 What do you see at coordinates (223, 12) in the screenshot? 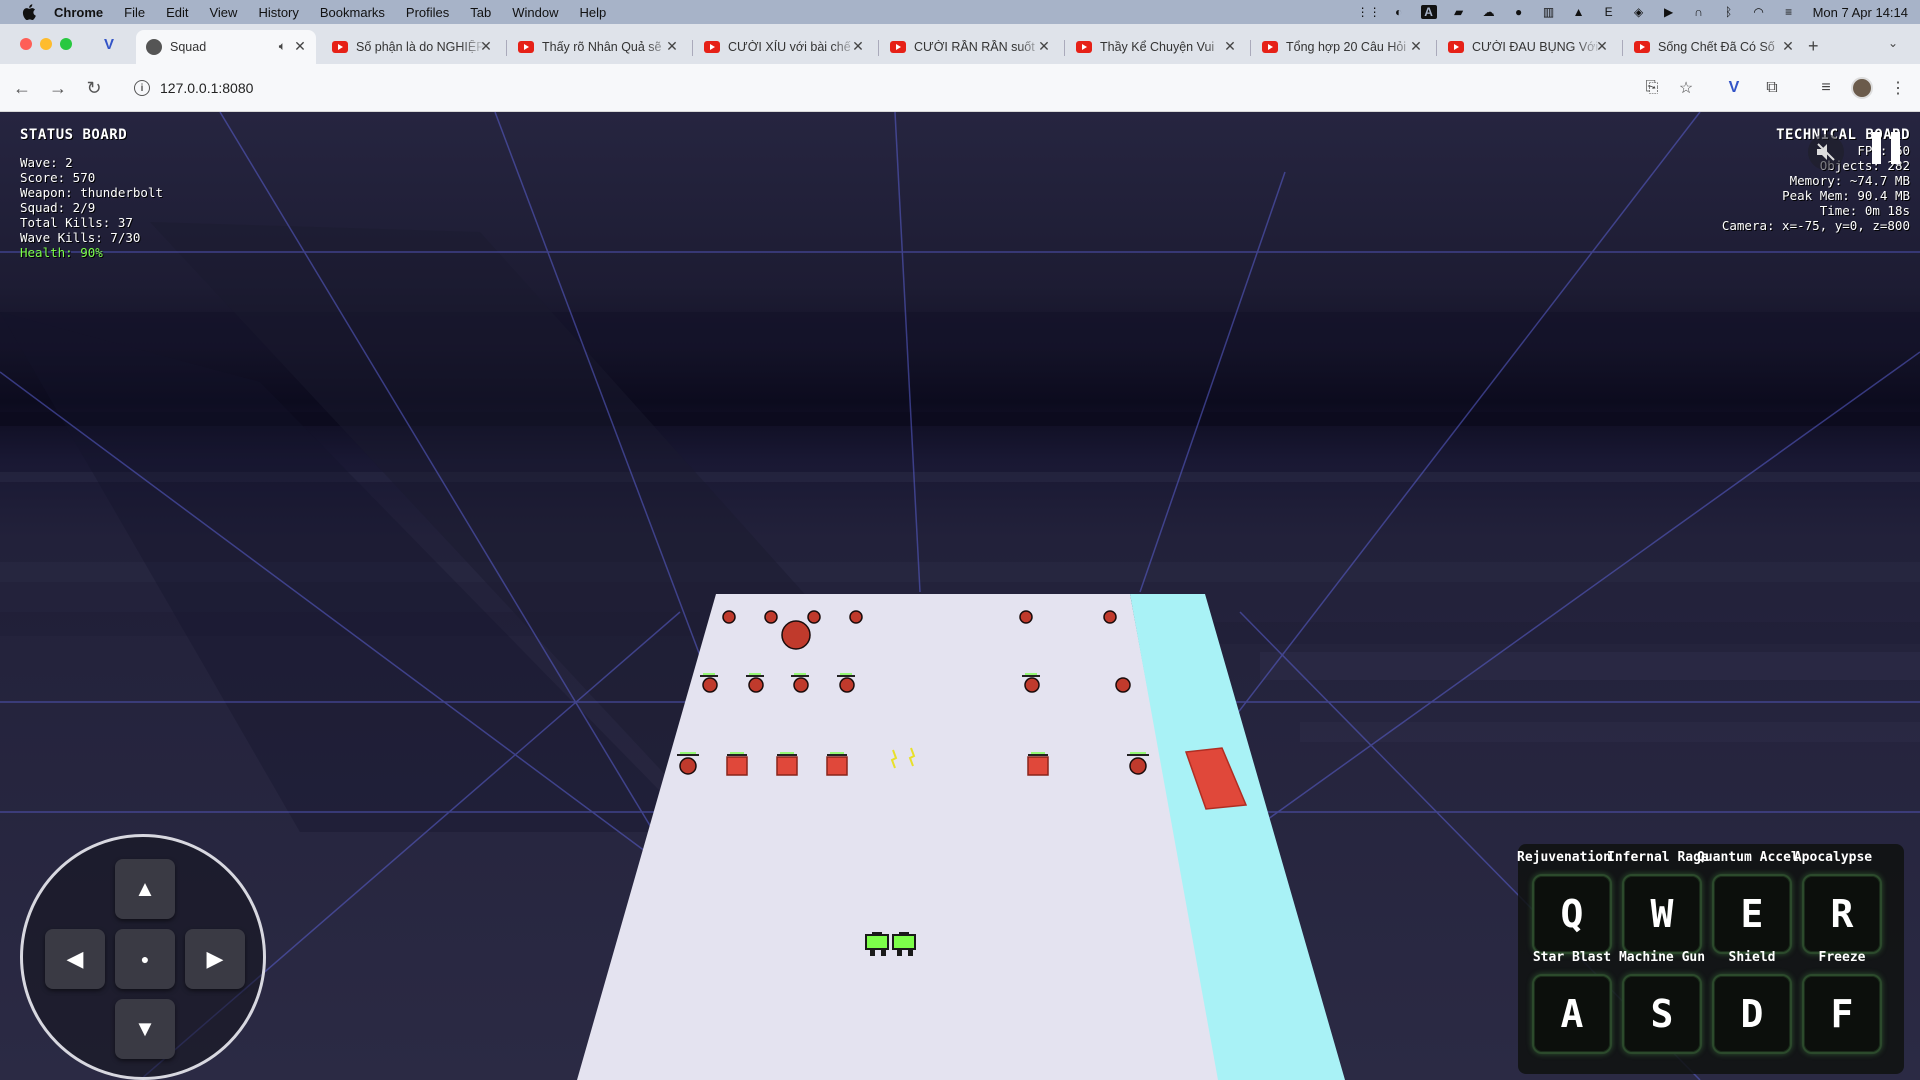
I see `menu-view: View` at bounding box center [223, 12].